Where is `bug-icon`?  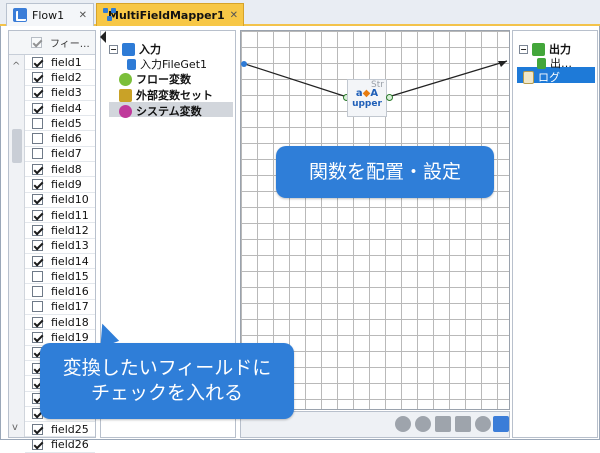 bug-icon is located at coordinates (483, 424).